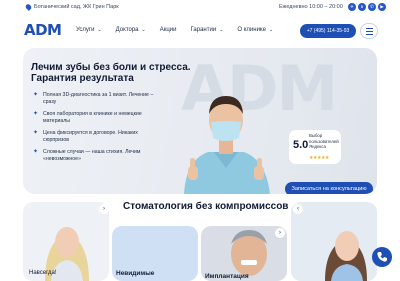 The height and width of the screenshot is (281, 400). Describe the element at coordinates (324, 141) in the screenshot. I see `rating-text: Выбор пользователей Яндекса` at that location.